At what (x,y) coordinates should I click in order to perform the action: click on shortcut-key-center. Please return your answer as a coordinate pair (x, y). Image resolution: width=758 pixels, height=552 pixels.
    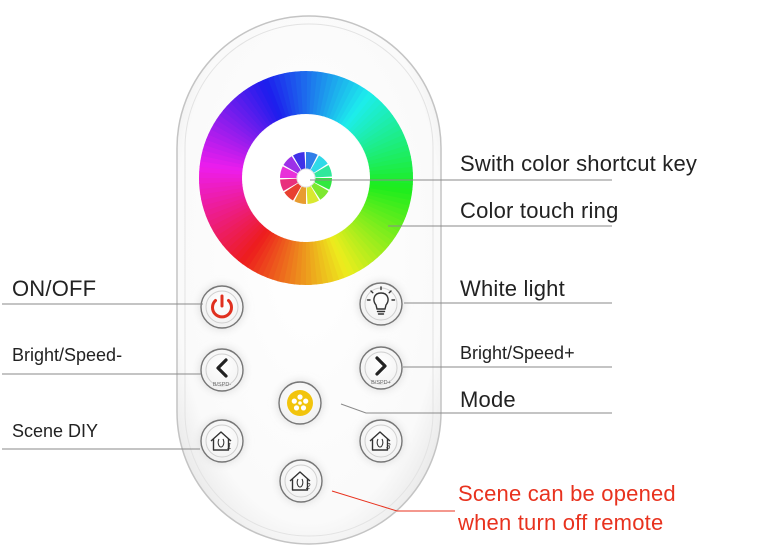
    Looking at the image, I should click on (306, 178).